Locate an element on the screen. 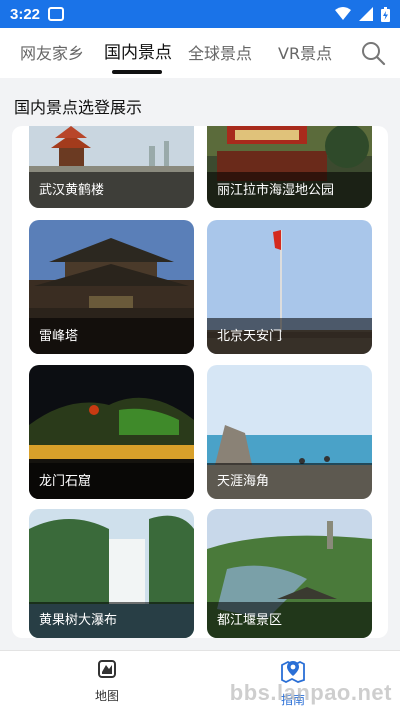 The width and height of the screenshot is (400, 711). category-tabs: 网友家乡 国内景点 全球景点 VR景点 is located at coordinates (200, 53).